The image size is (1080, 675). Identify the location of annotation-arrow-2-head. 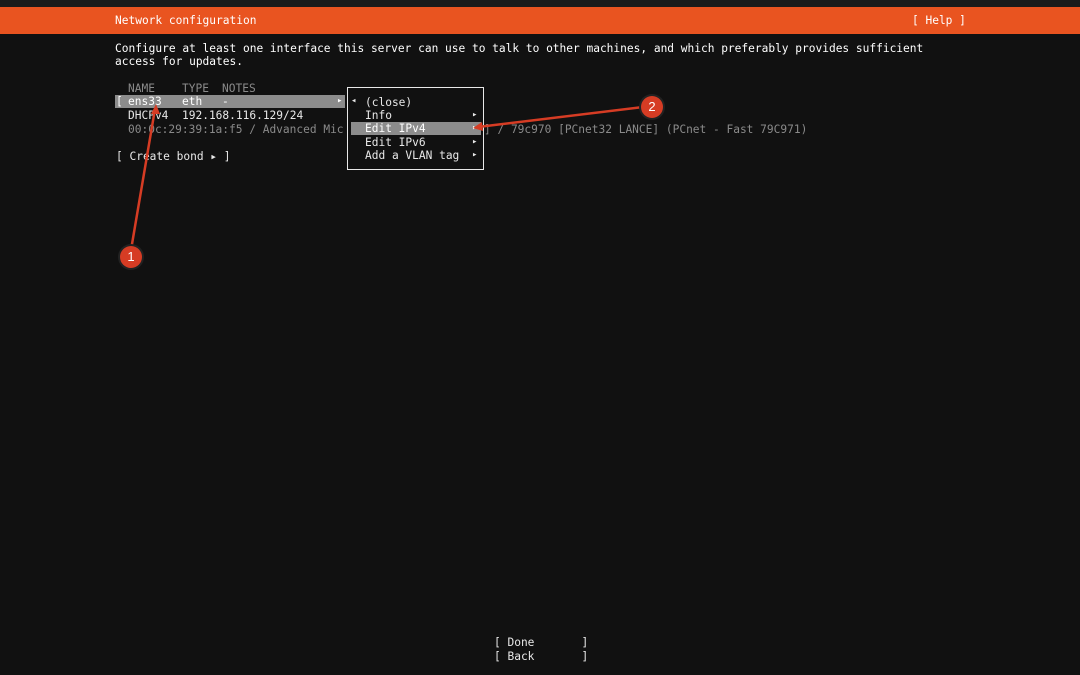
(478, 126).